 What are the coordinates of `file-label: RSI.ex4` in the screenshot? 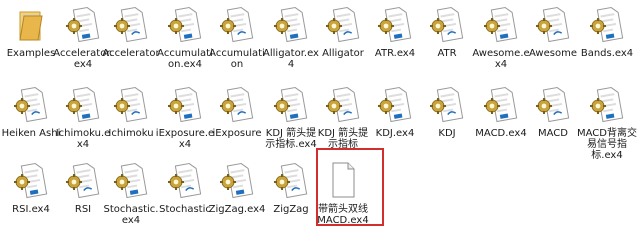 It's located at (31, 209).